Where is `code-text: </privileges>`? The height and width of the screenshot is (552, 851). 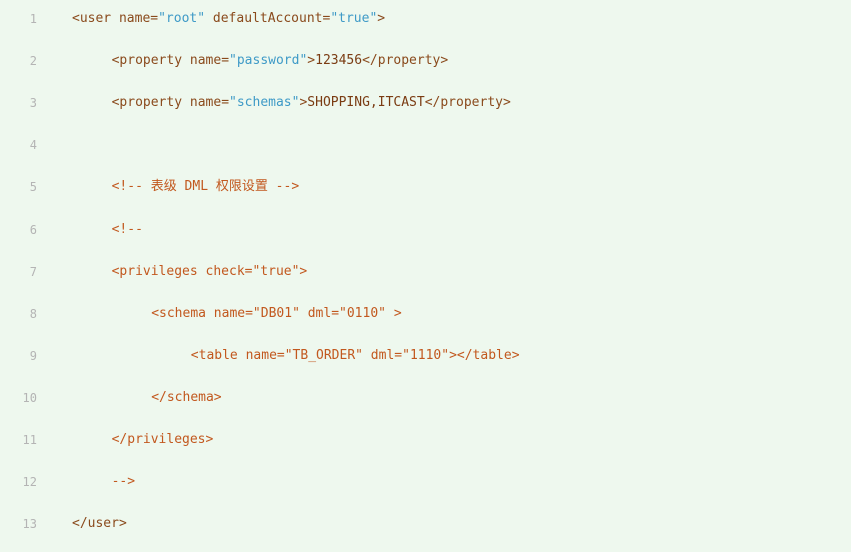
code-text: </privileges> is located at coordinates (163, 440).